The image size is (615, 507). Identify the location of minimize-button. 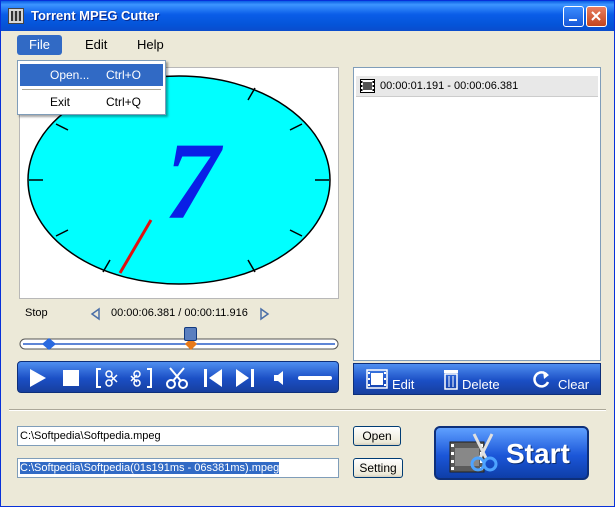
(573, 16).